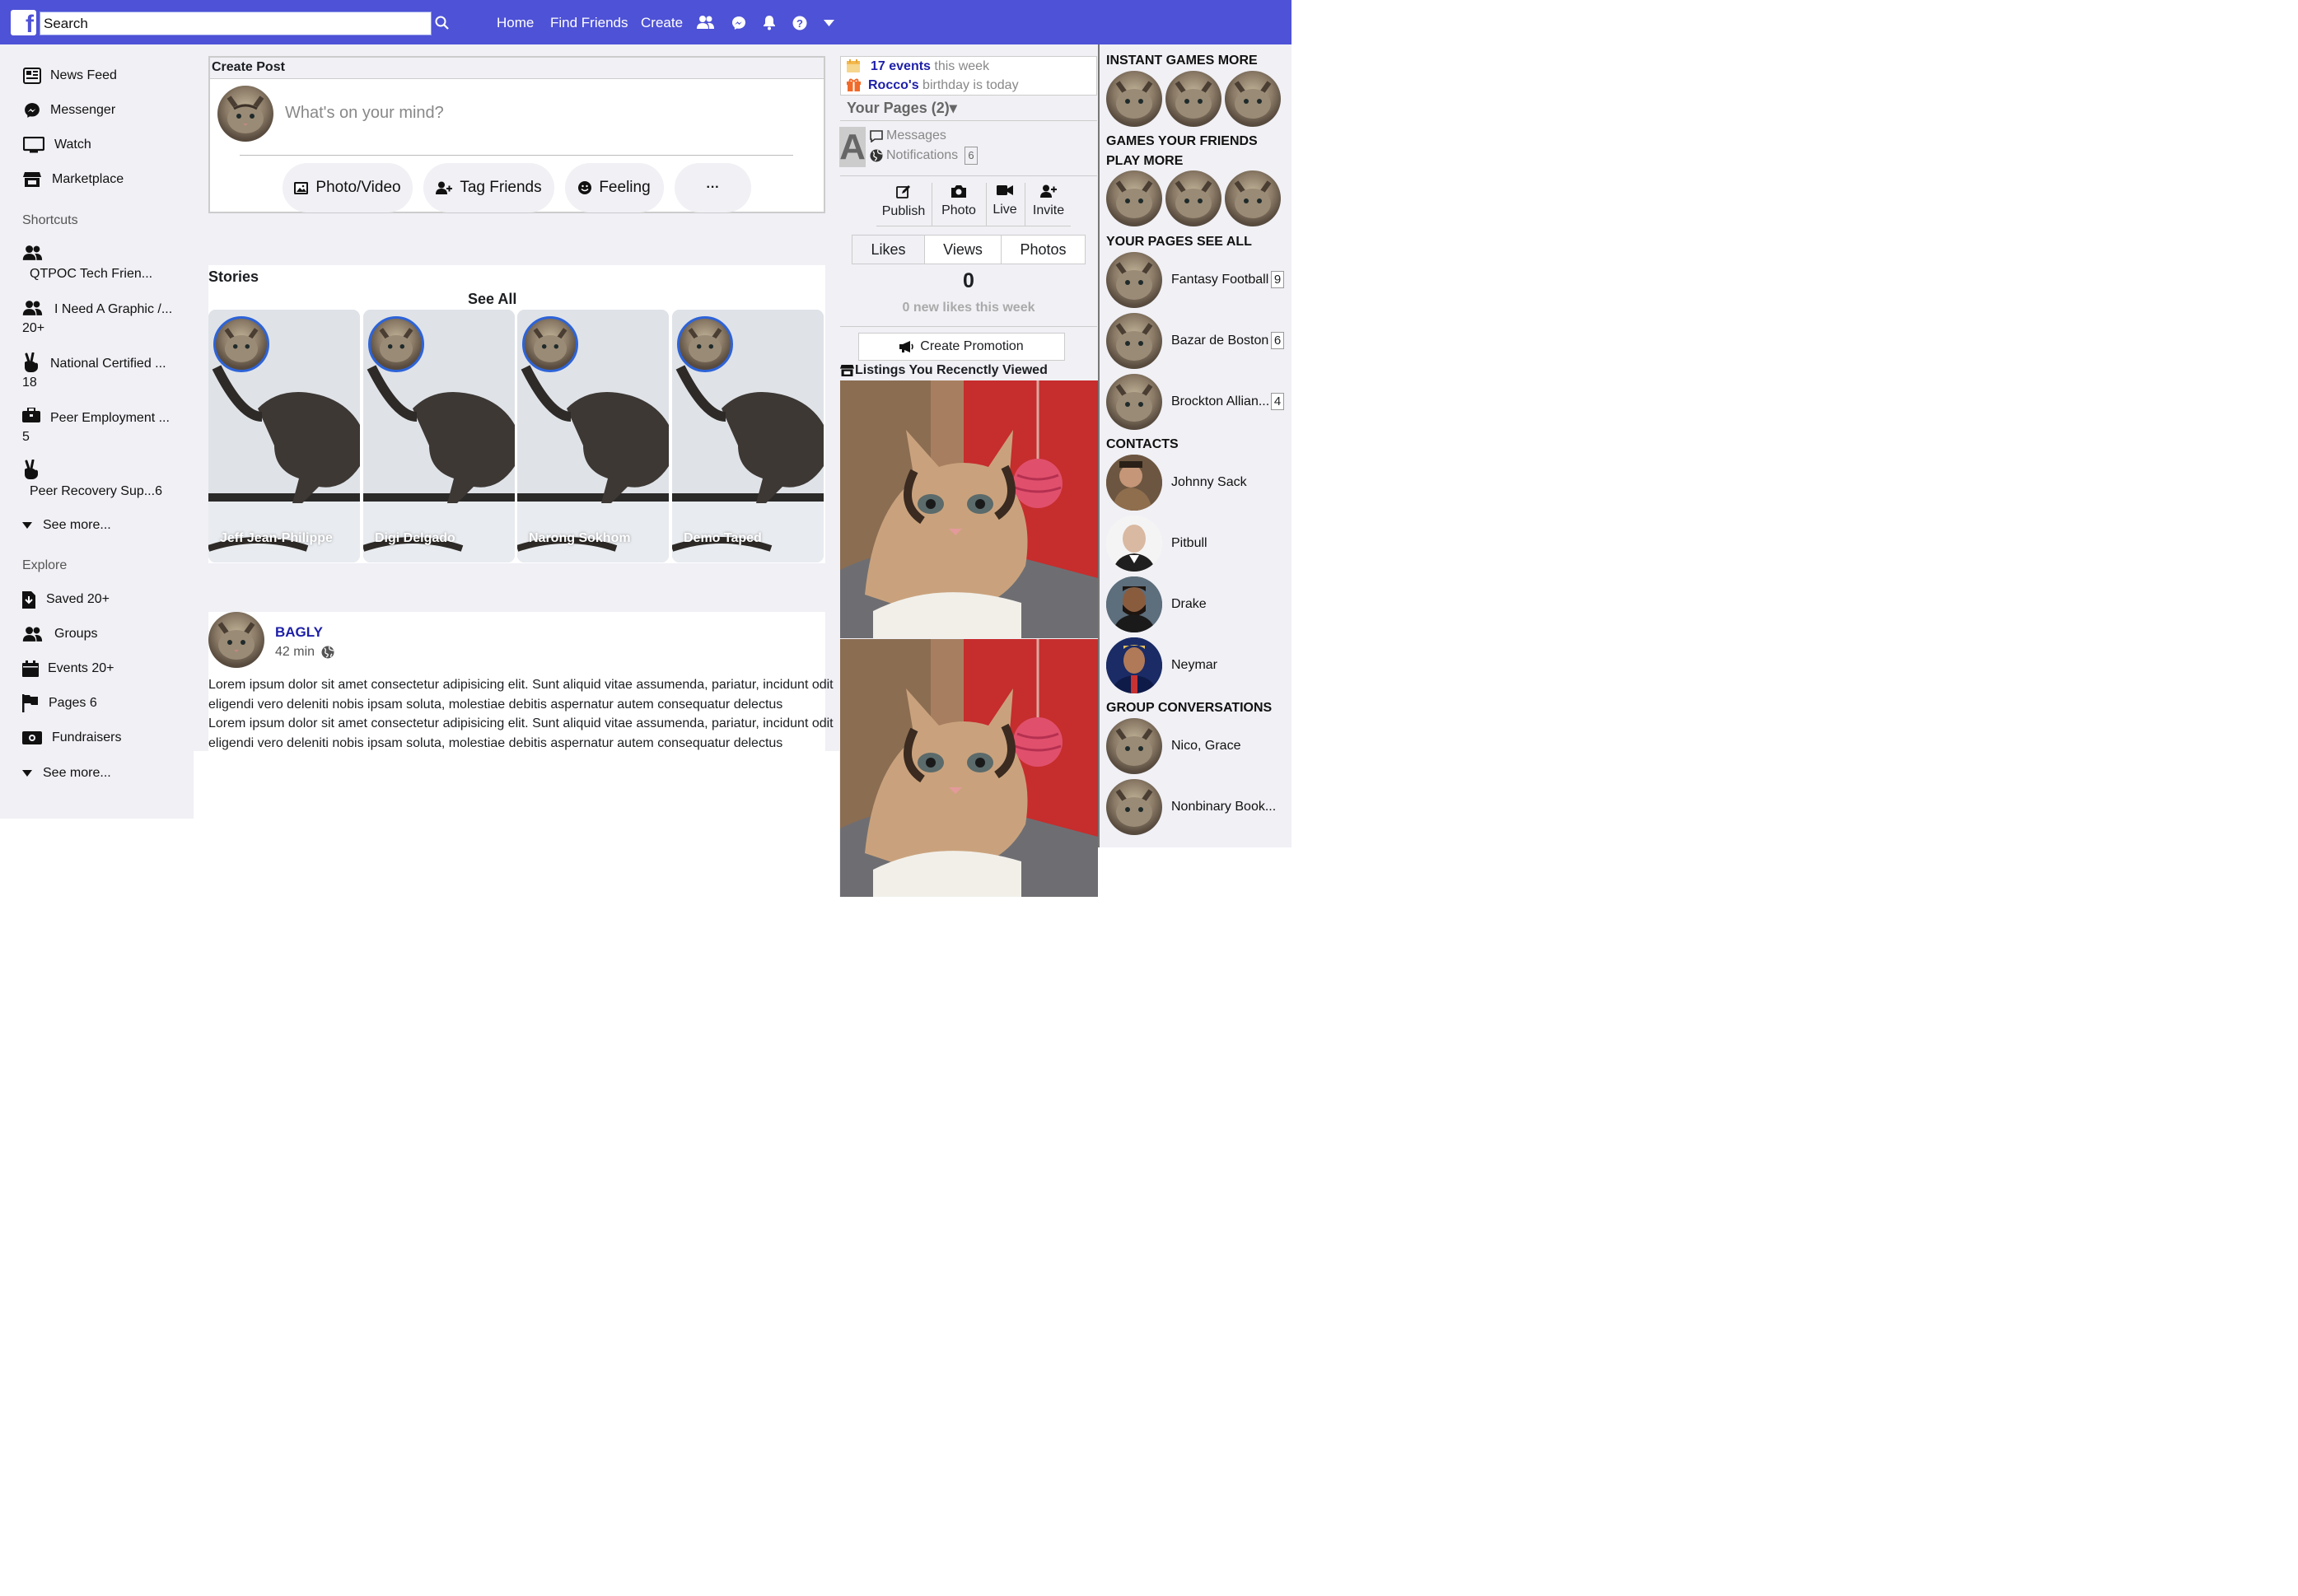 This screenshot has height=1596, width=2298. Describe the element at coordinates (23, 23) in the screenshot. I see `facebook-logo-icon: f` at that location.